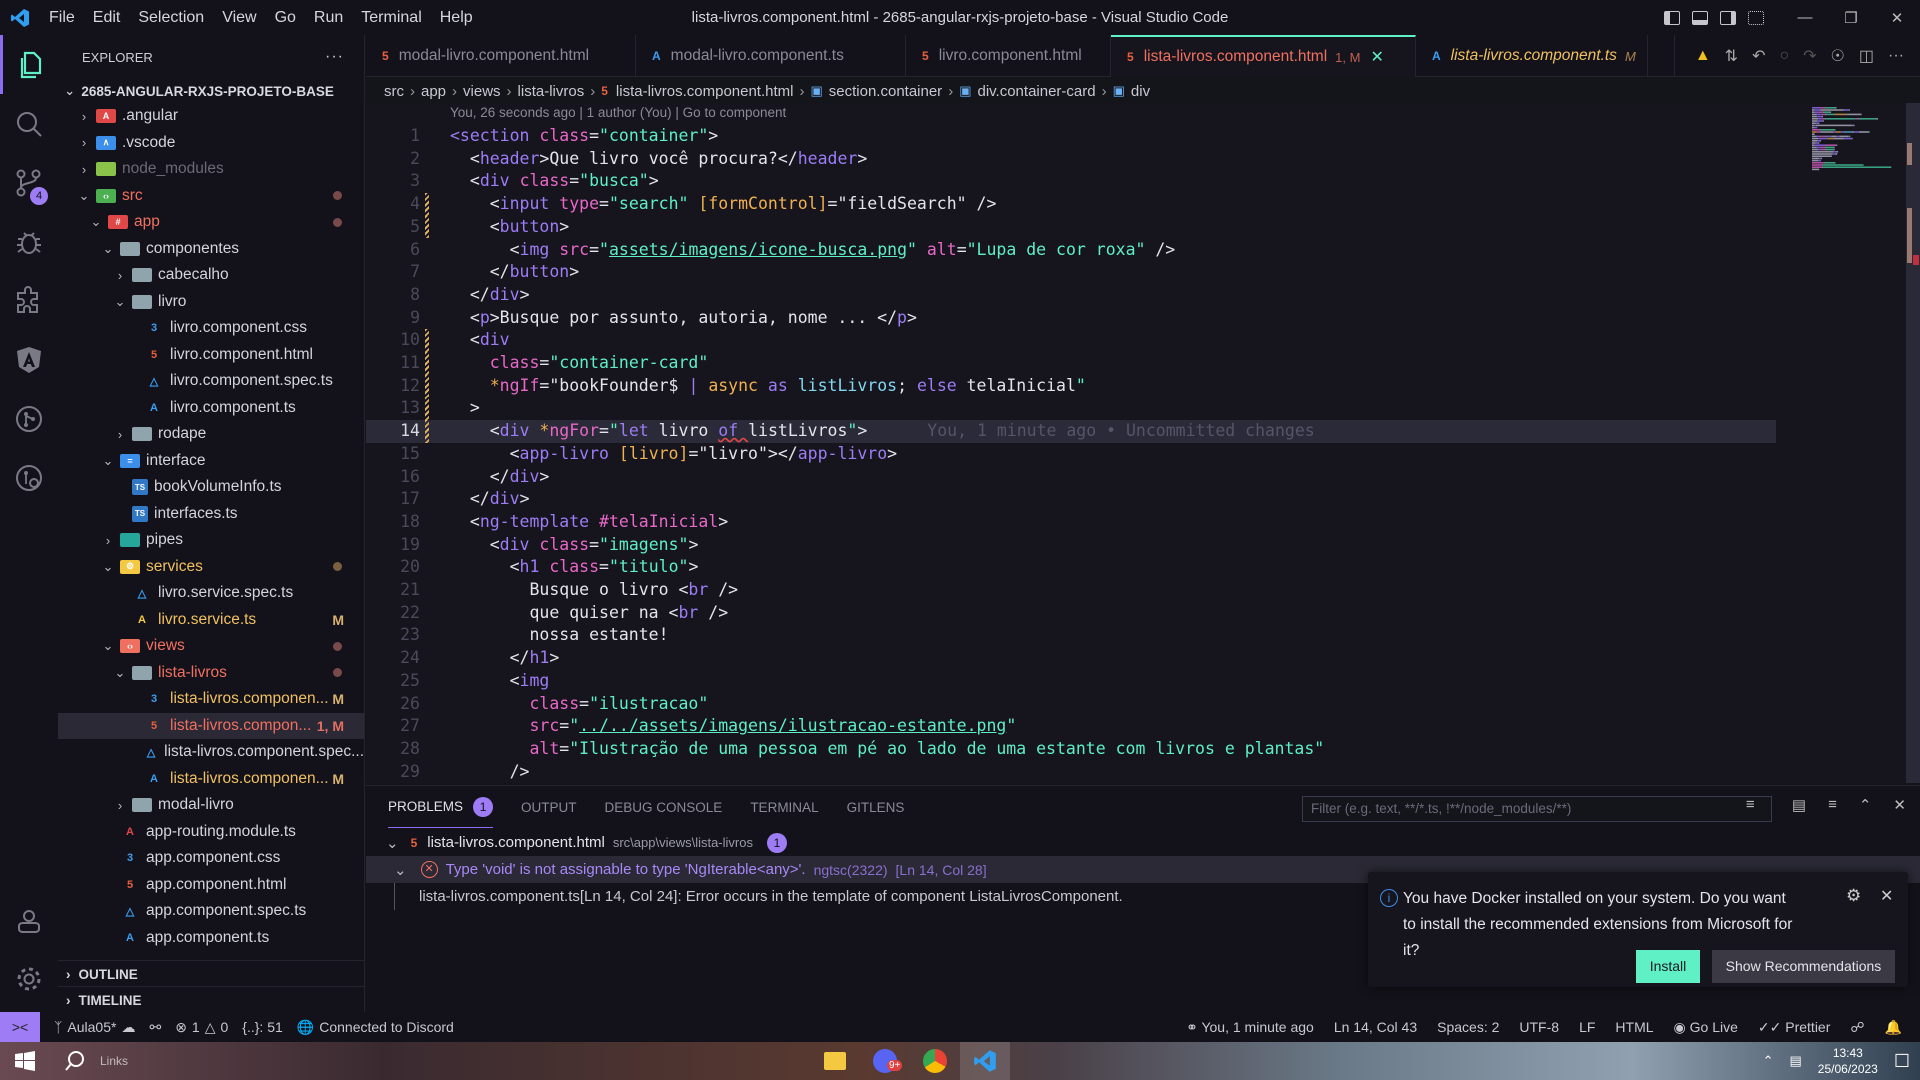 This screenshot has width=1920, height=1080. I want to click on panel-tab-output: OUTPUT, so click(549, 807).